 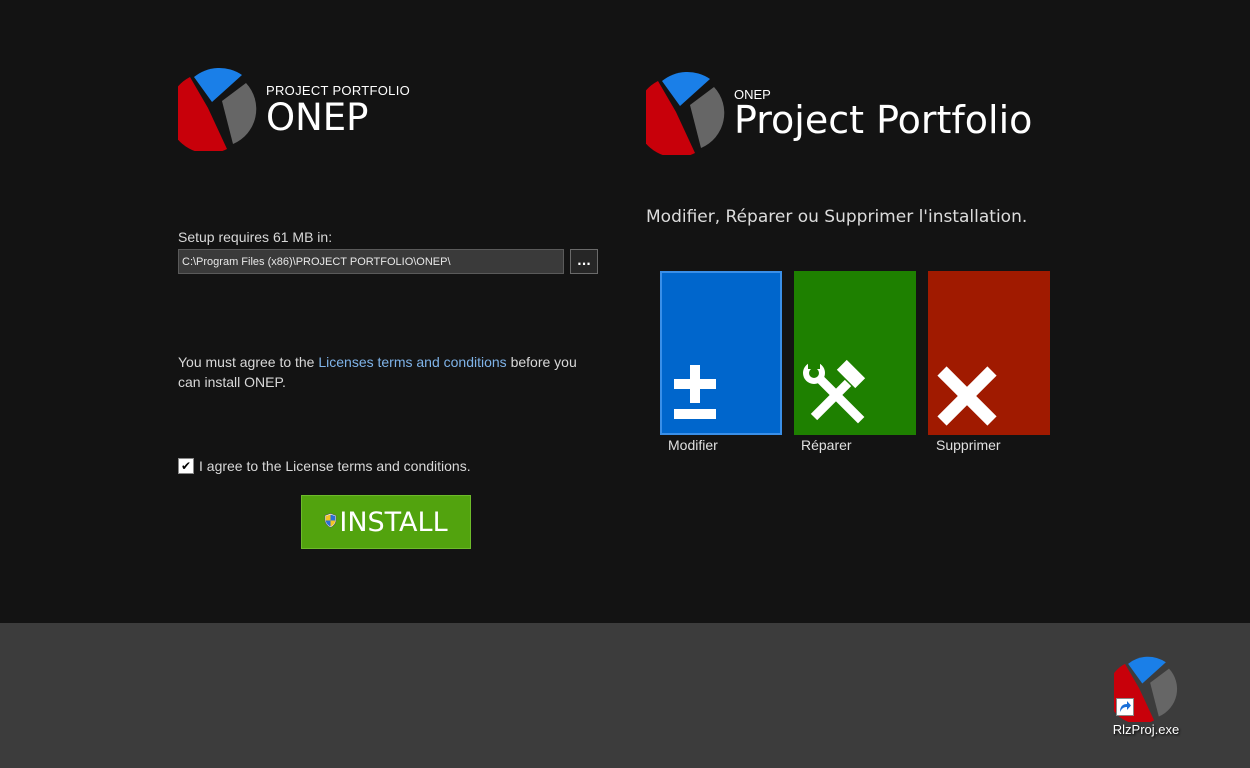 What do you see at coordinates (255, 237) in the screenshot?
I see `setup-size-label: Setup requires 61 MB in:` at bounding box center [255, 237].